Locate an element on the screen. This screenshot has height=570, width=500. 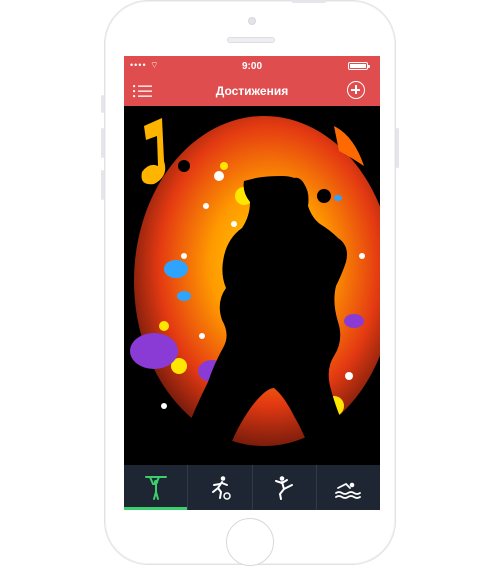
front-camera is located at coordinates (252, 21).